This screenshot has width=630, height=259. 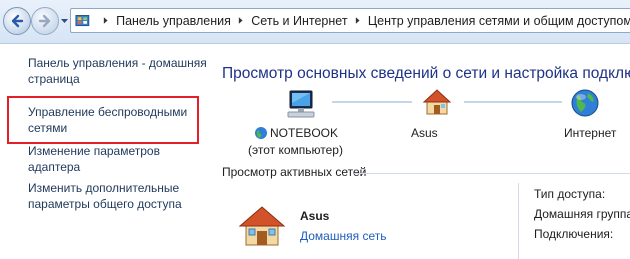 I want to click on back-button, so click(x=17, y=21).